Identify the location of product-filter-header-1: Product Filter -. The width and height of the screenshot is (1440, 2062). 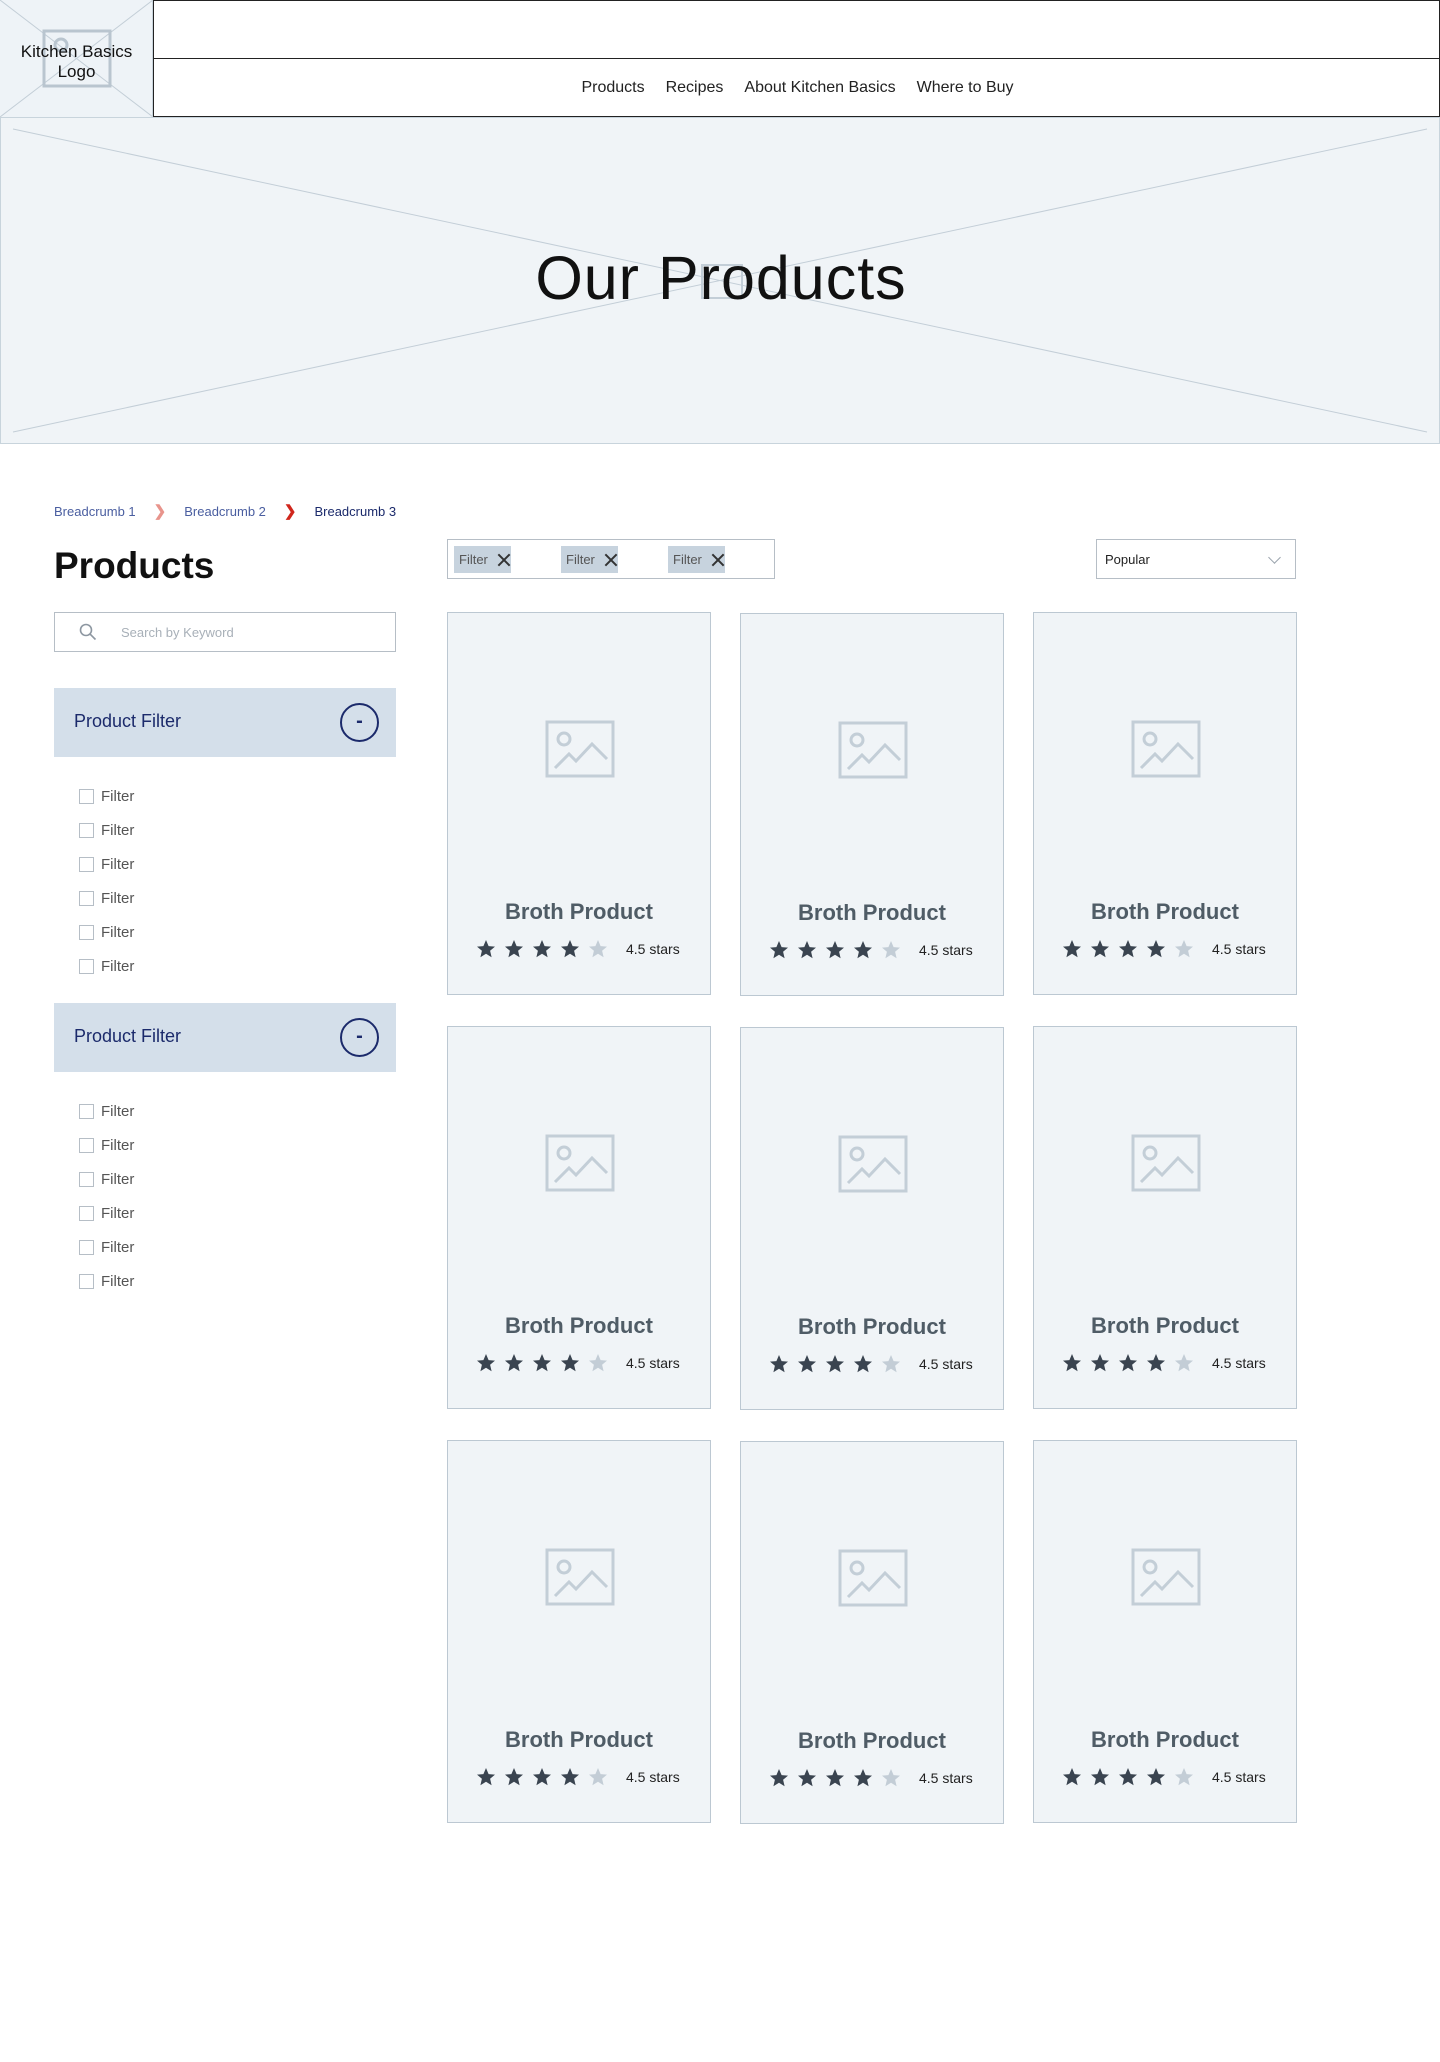
(225, 722).